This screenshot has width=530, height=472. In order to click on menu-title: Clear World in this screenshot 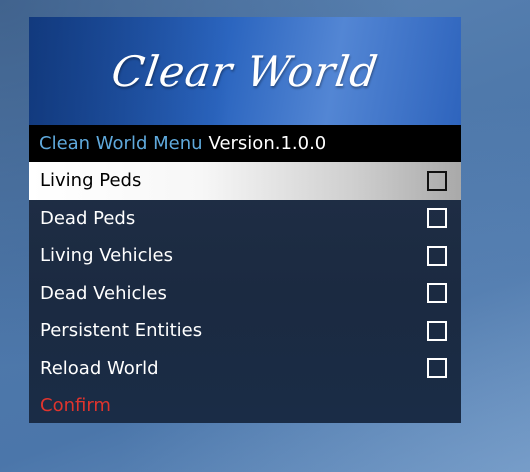, I will do `click(245, 71)`.